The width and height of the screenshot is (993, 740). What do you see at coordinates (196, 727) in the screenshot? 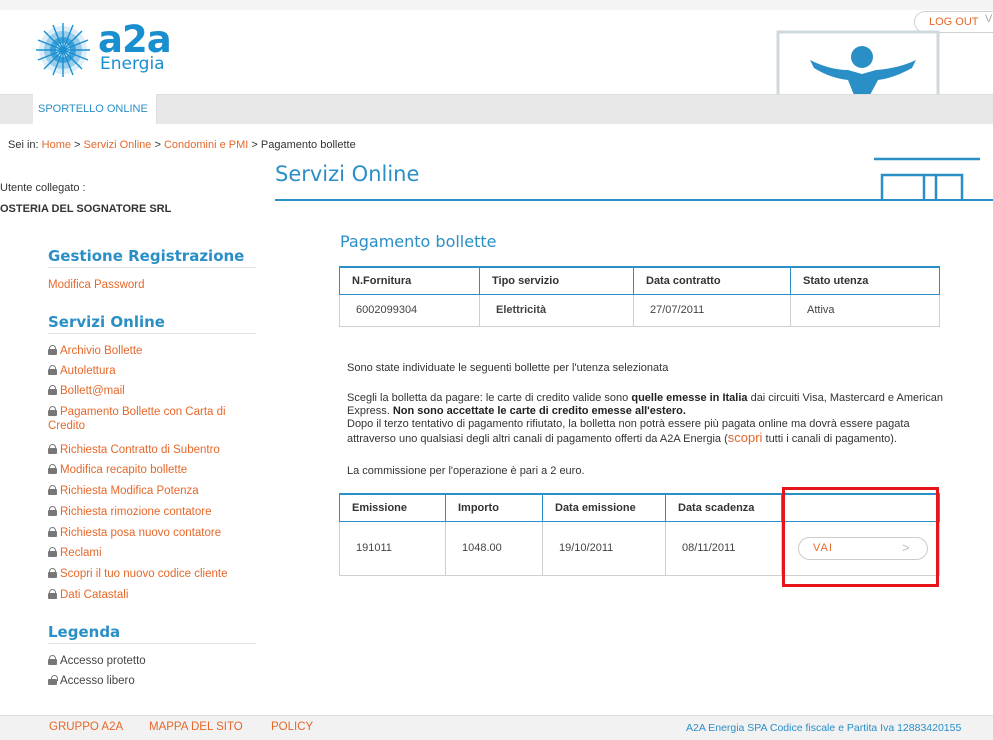
I see `footer-link-mappa-sito: MAPPA DEL SITO` at bounding box center [196, 727].